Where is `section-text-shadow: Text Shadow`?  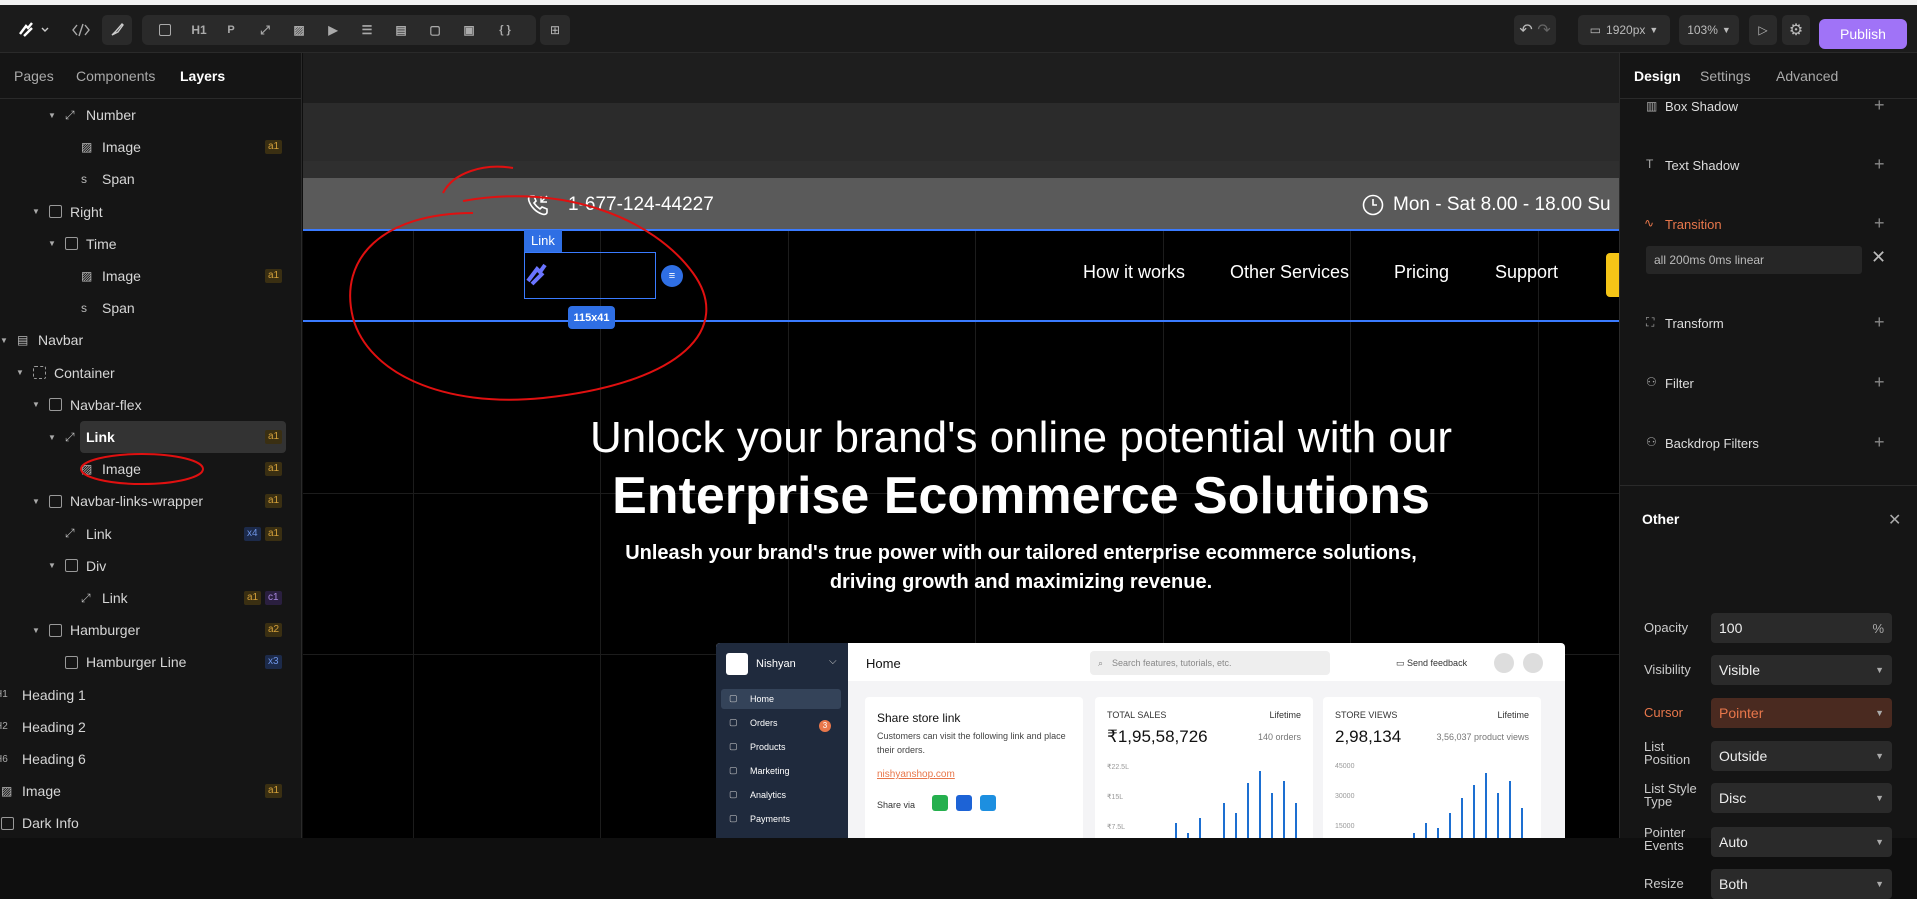
section-text-shadow: Text Shadow is located at coordinates (1702, 165).